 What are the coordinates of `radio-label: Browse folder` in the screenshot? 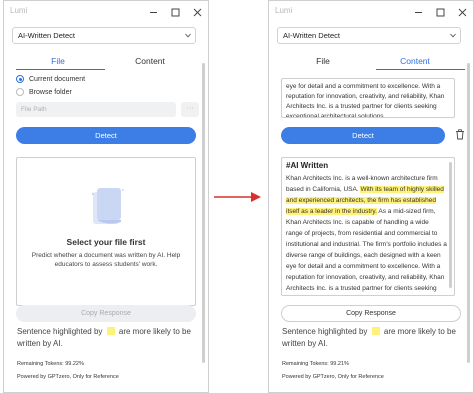 It's located at (50, 92).